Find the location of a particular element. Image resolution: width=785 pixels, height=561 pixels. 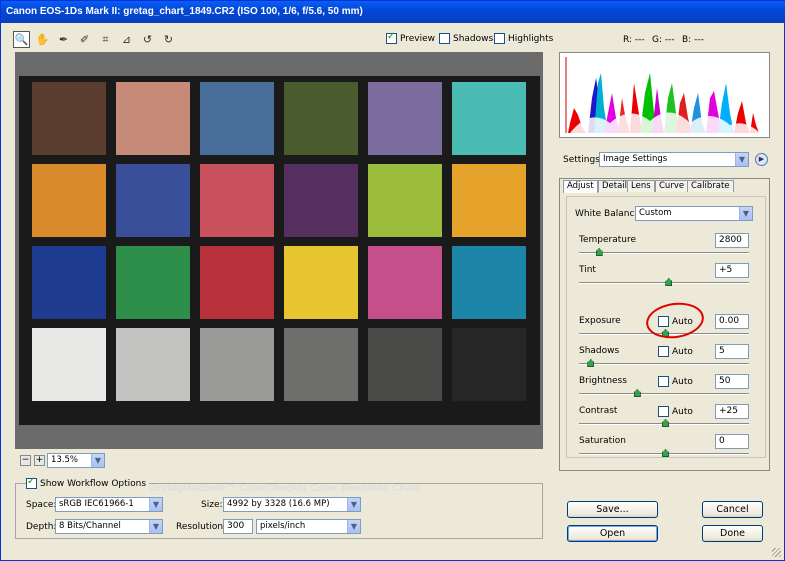

size-select: 4992 by 3328 (16.6 MP) ▼ is located at coordinates (292, 504).